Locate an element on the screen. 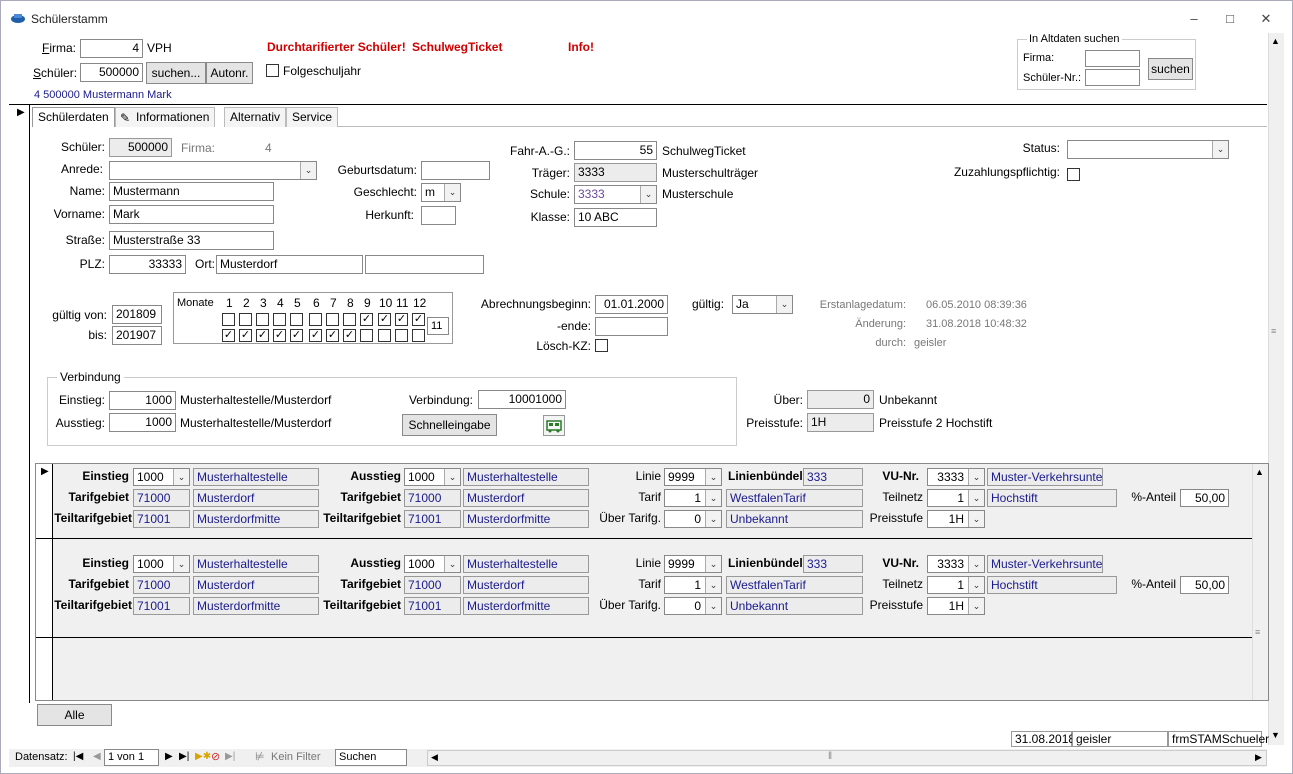  tab-schuelerdaten: Schülerdaten is located at coordinates (73, 117).